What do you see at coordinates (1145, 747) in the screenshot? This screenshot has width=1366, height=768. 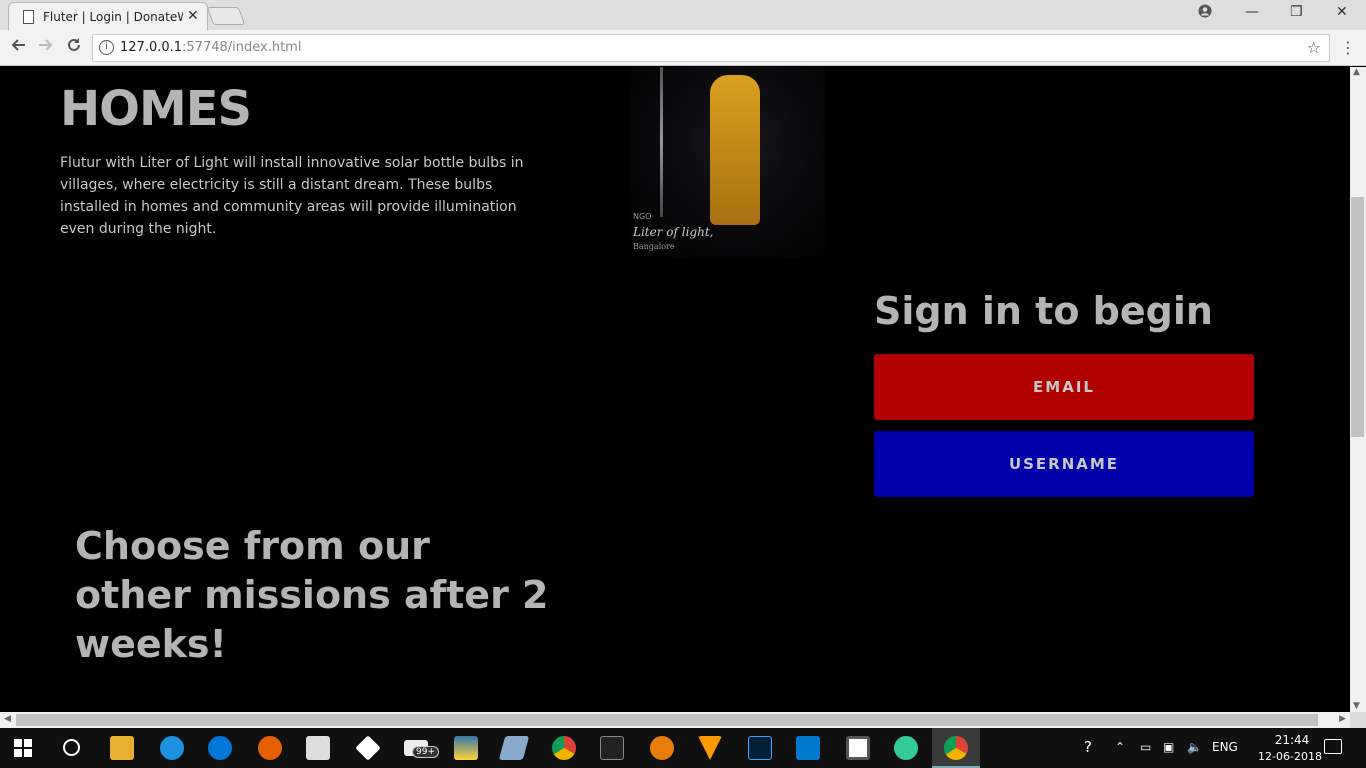 I see `battery-icon: ▭` at bounding box center [1145, 747].